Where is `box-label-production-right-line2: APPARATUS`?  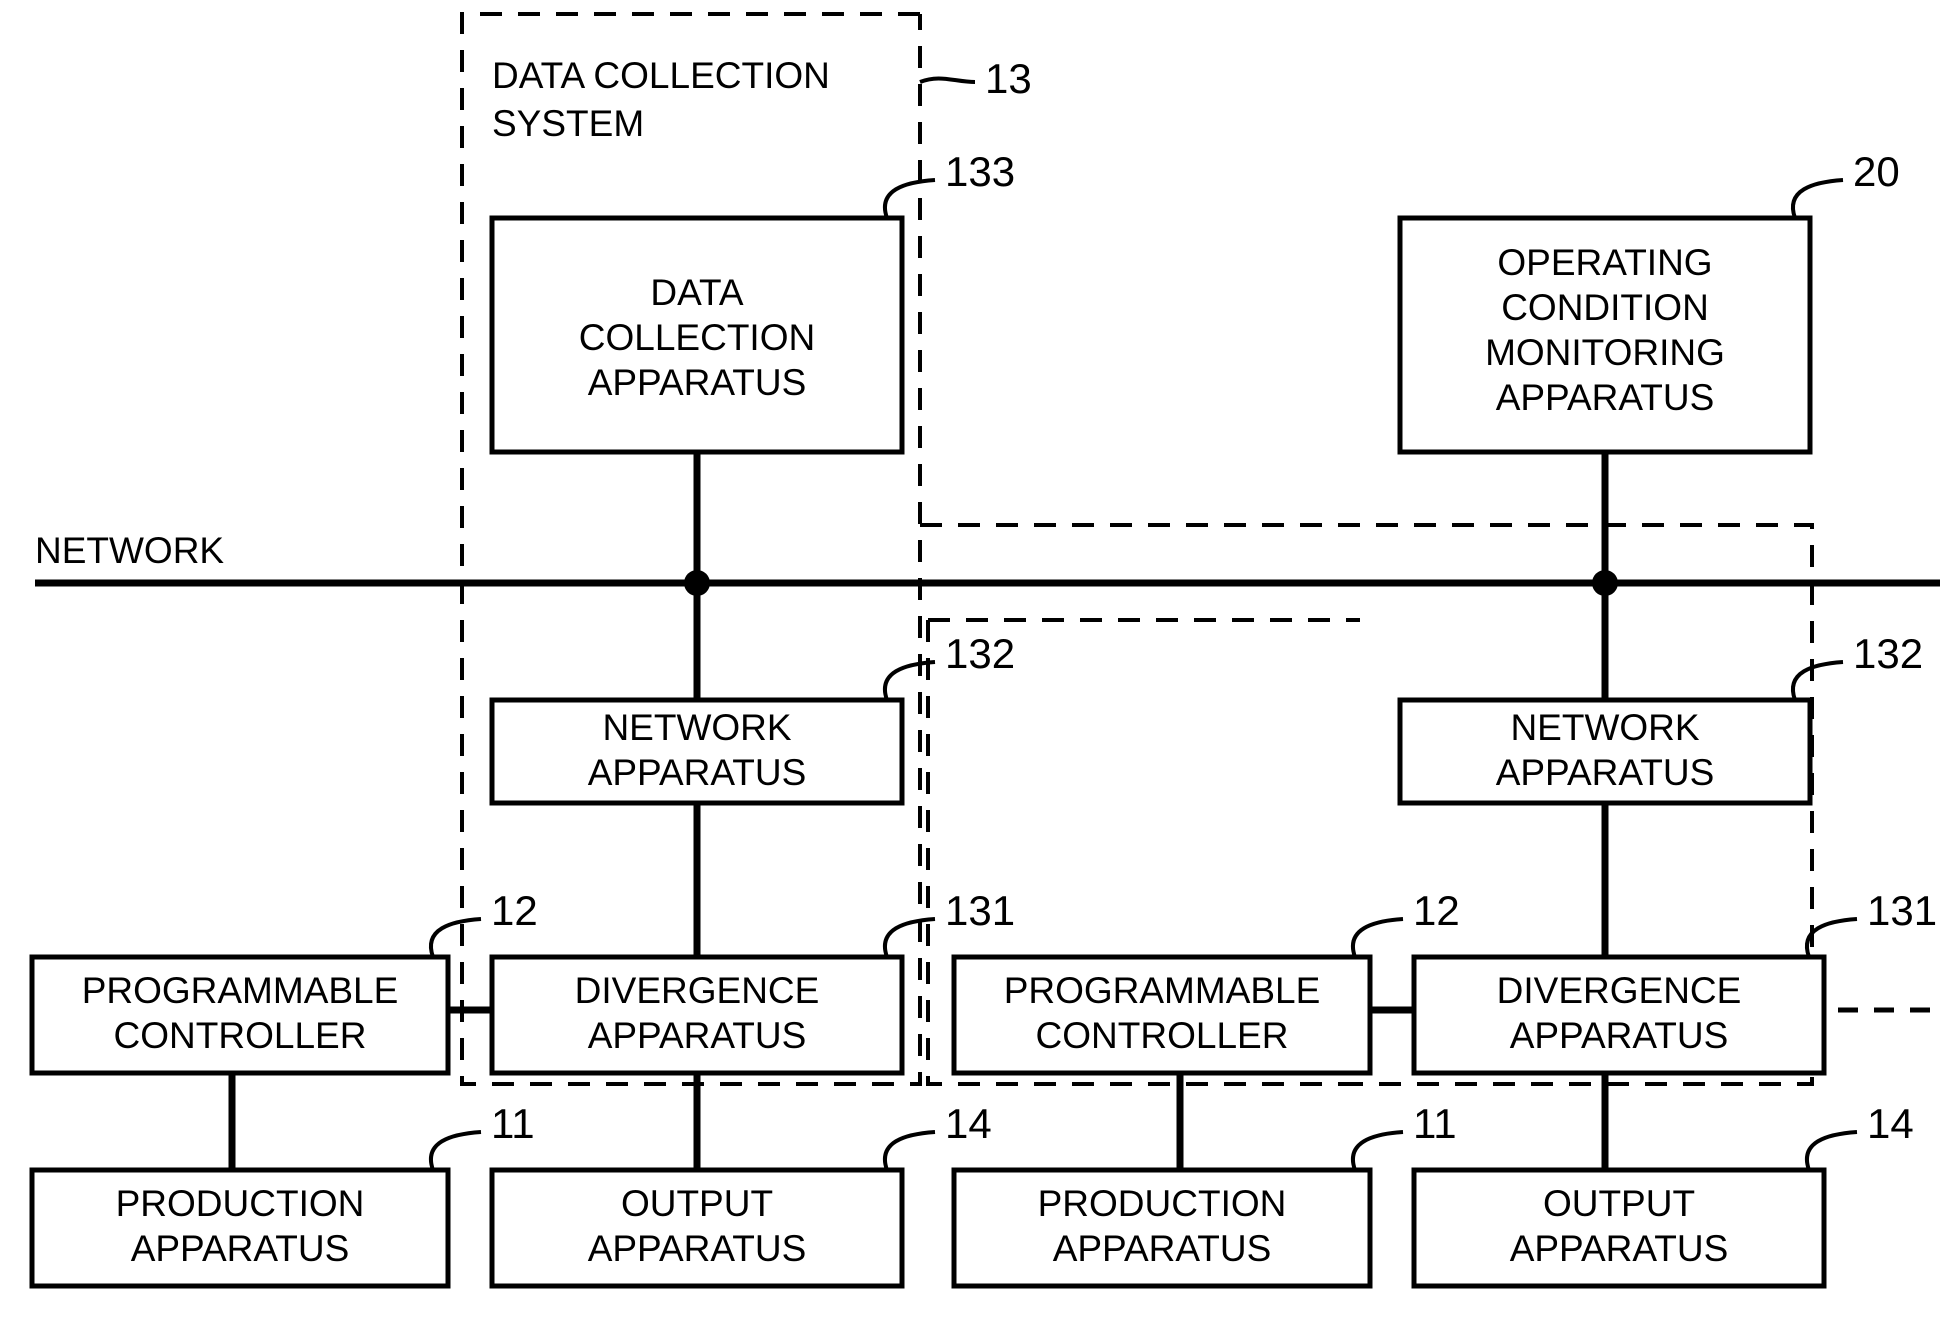
box-label-production-right-line2: APPARATUS is located at coordinates (1162, 1248).